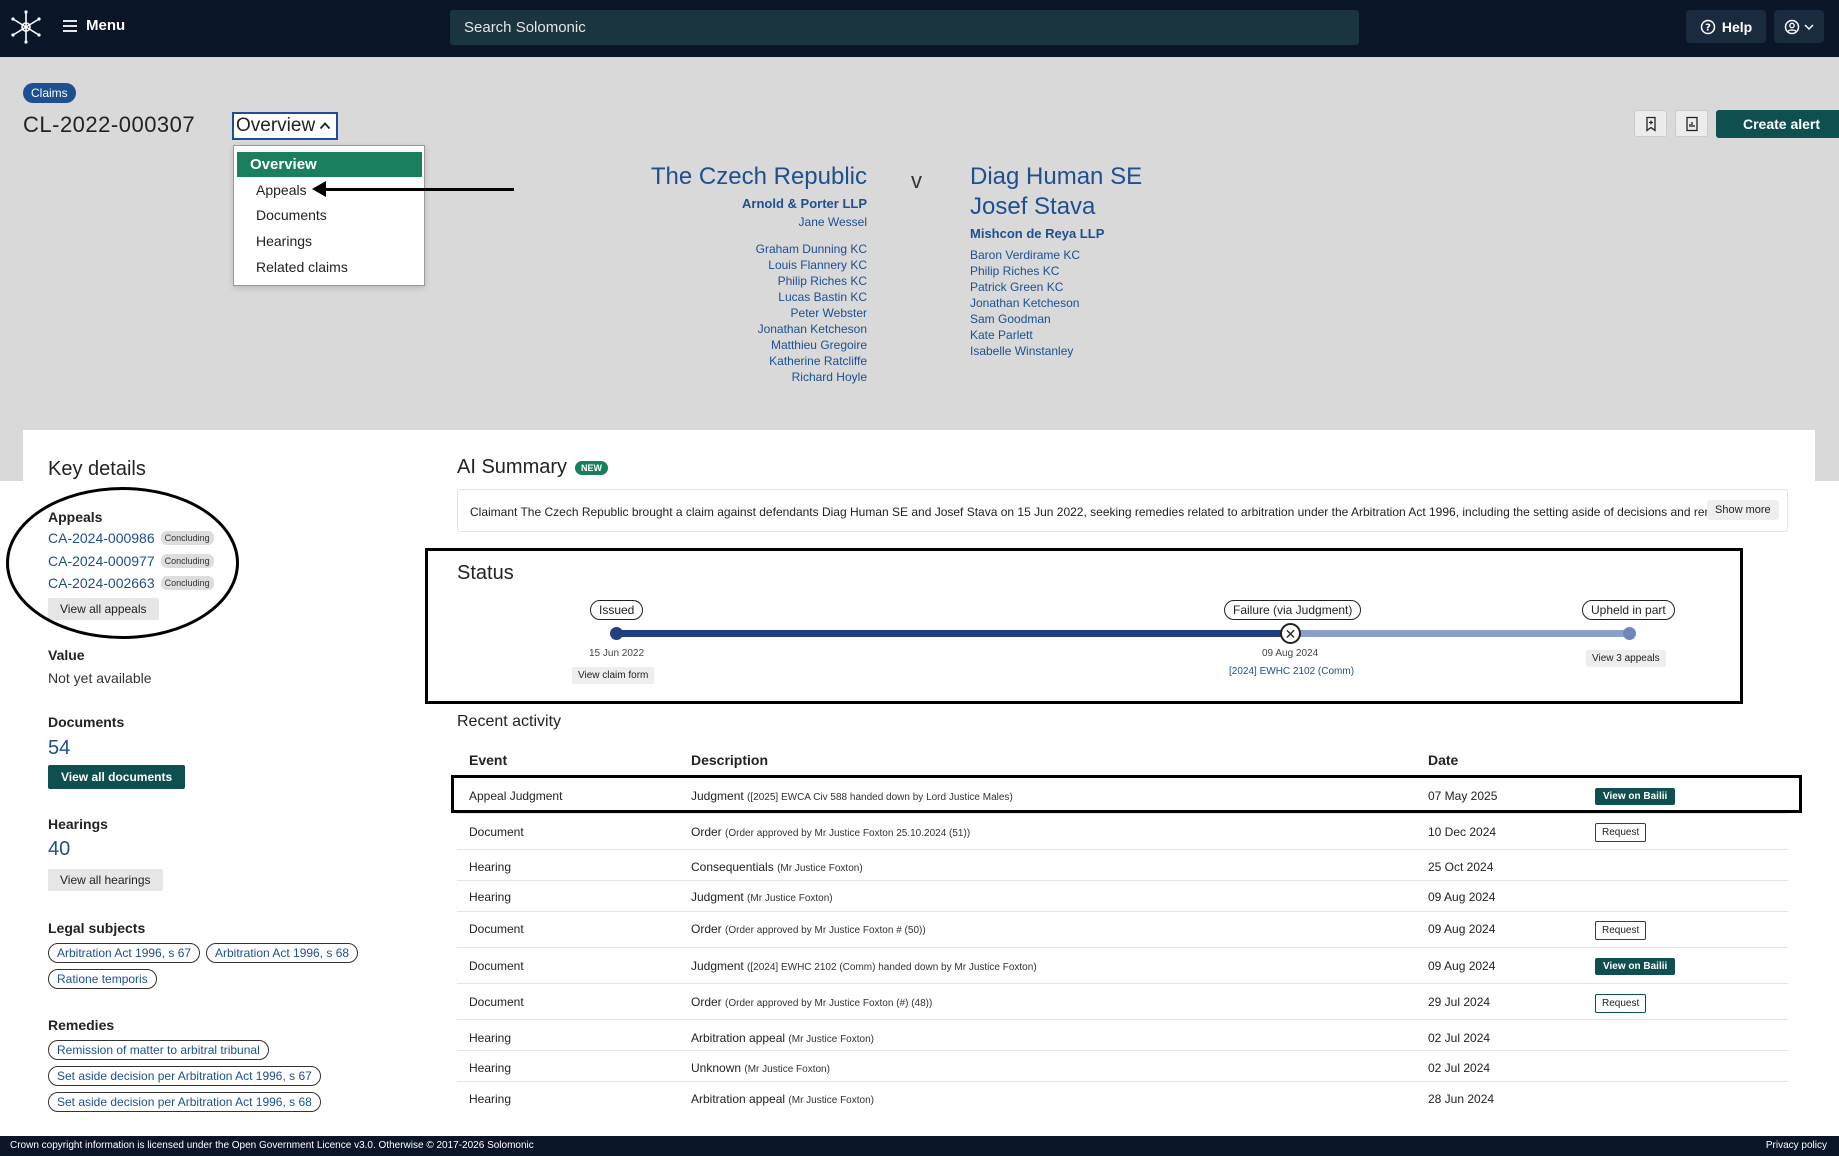  I want to click on counsel-link: Peter Webster, so click(759, 313).